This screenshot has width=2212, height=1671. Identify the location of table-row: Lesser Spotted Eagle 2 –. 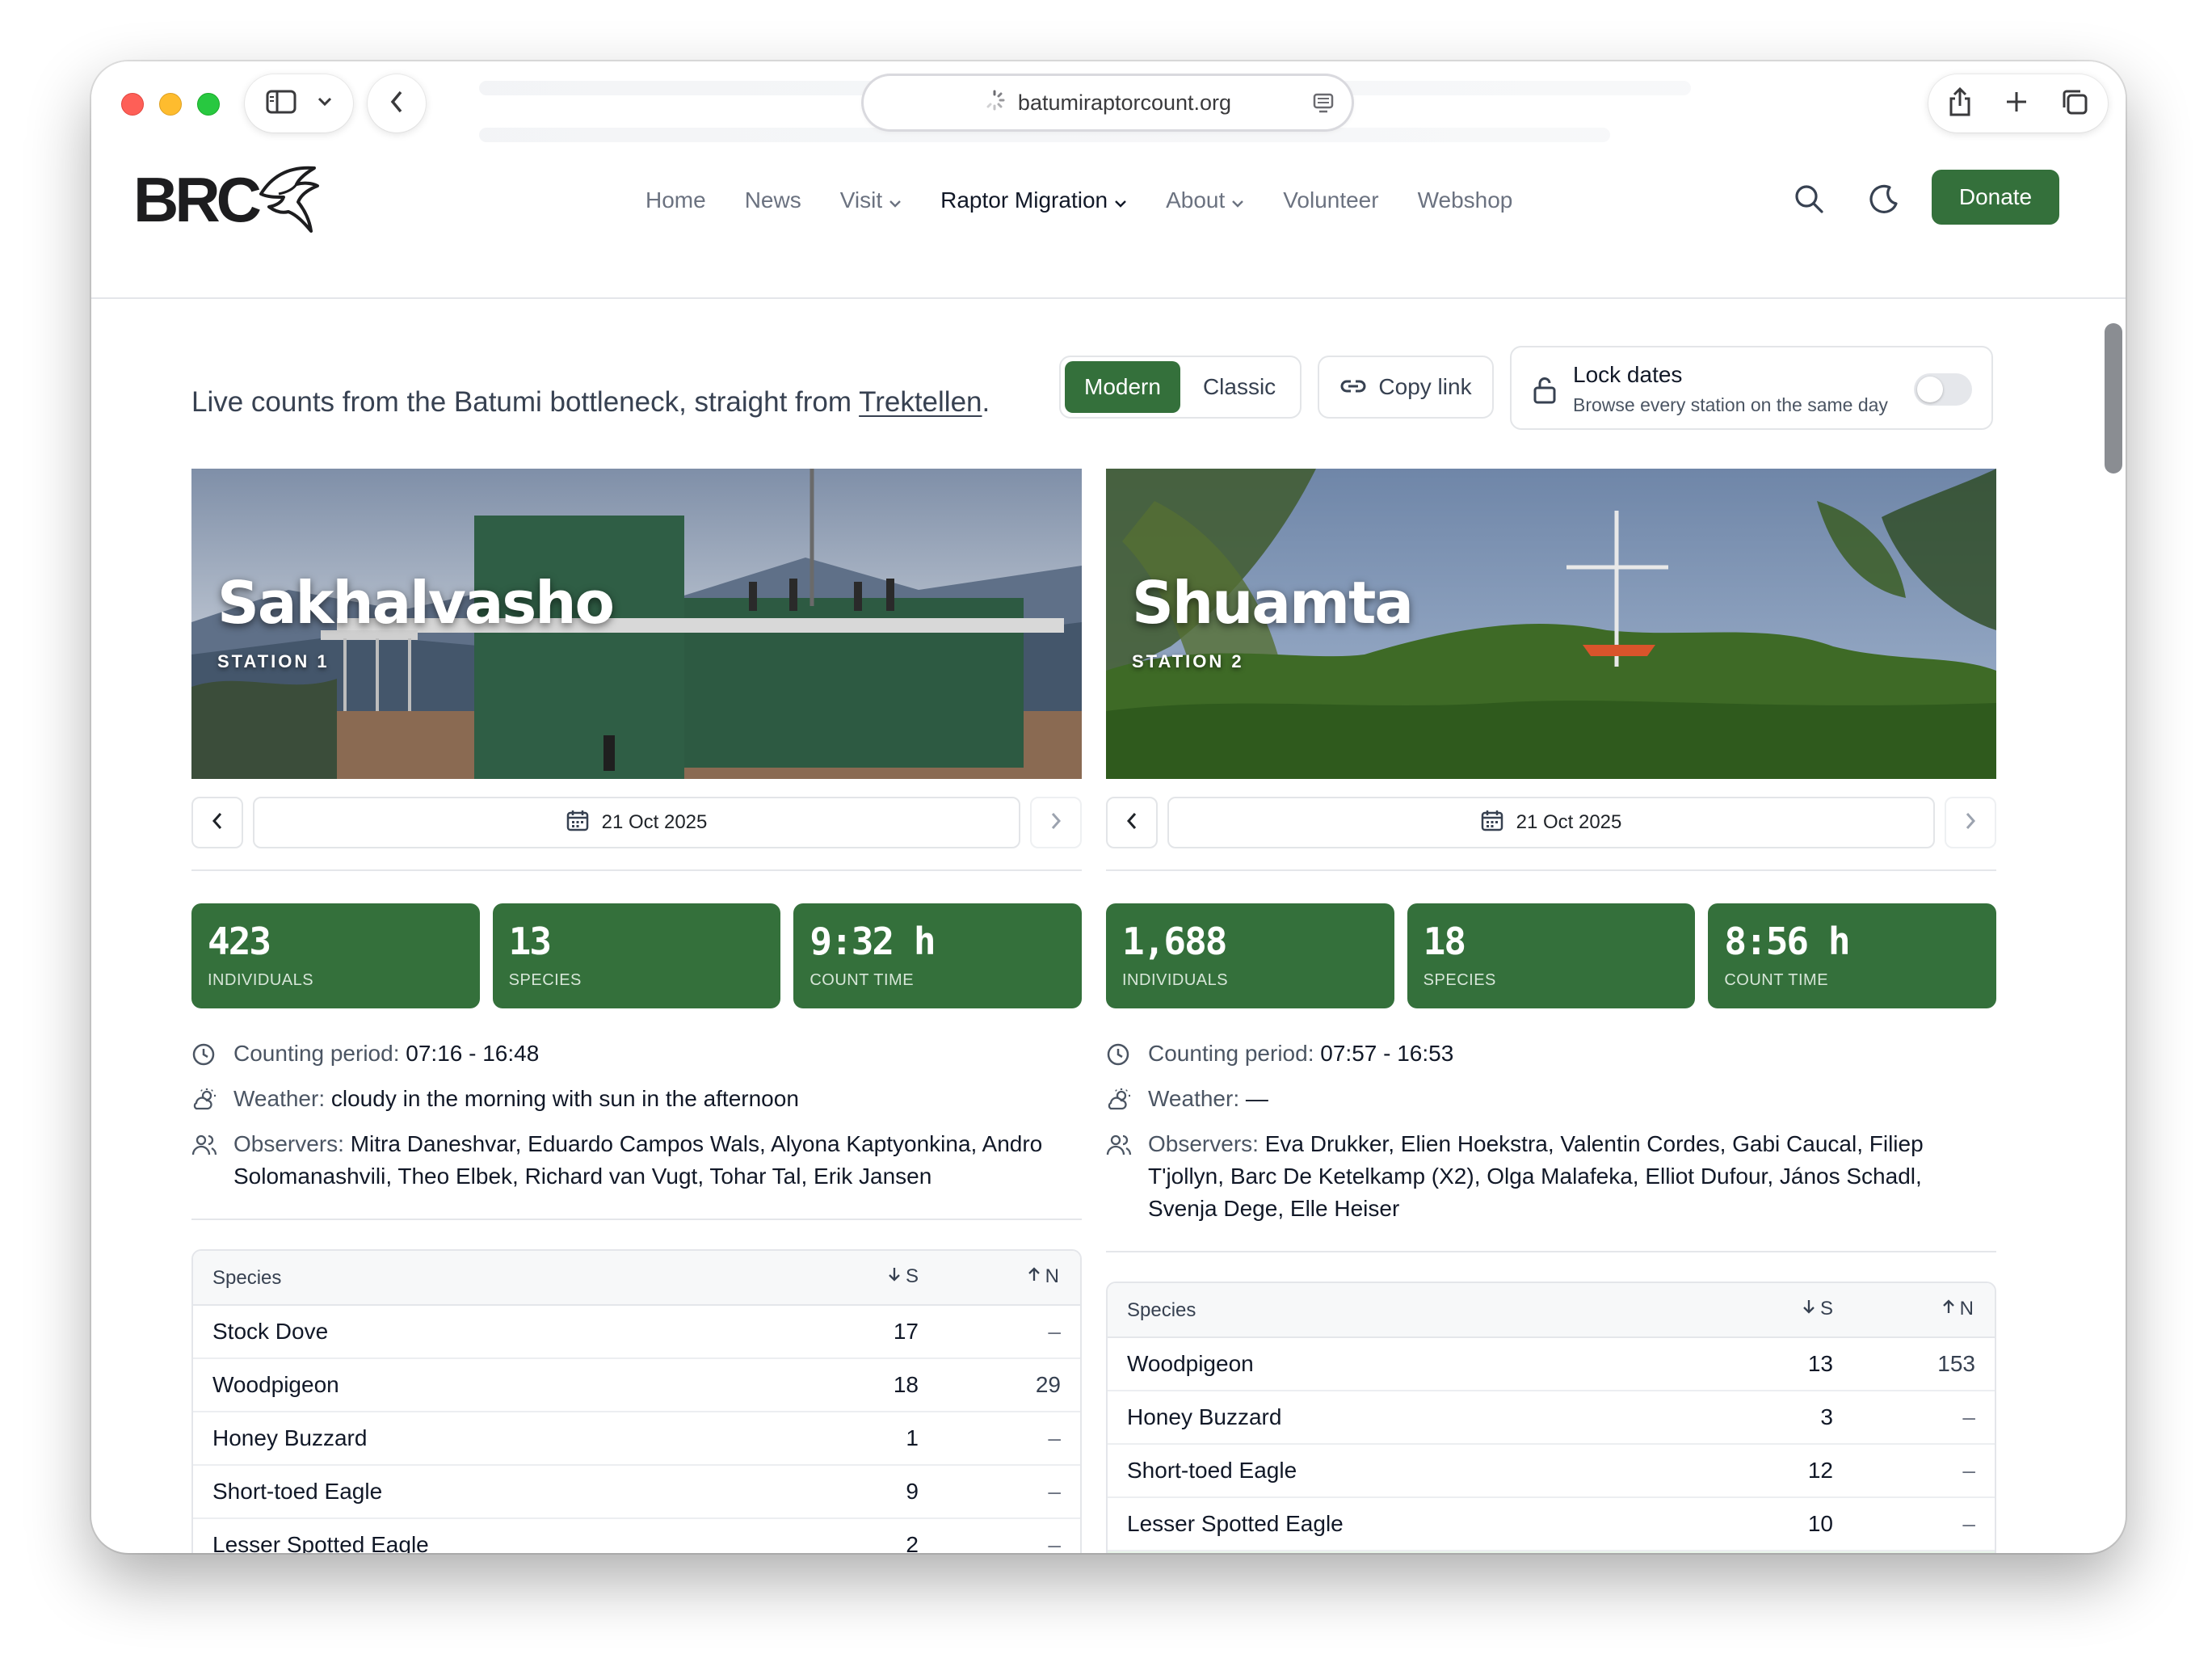
(636, 1536).